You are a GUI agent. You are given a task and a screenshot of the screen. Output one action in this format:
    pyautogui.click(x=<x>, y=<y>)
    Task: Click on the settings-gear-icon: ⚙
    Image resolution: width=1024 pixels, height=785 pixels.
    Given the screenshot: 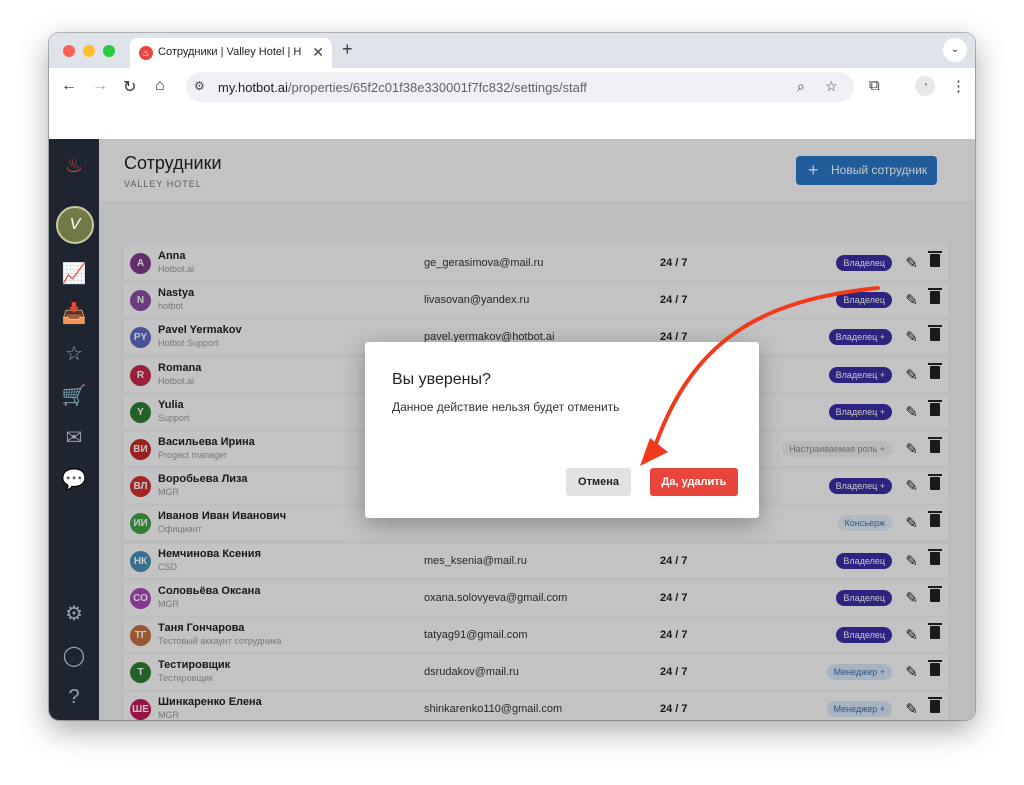 What is the action you would take?
    pyautogui.click(x=74, y=614)
    